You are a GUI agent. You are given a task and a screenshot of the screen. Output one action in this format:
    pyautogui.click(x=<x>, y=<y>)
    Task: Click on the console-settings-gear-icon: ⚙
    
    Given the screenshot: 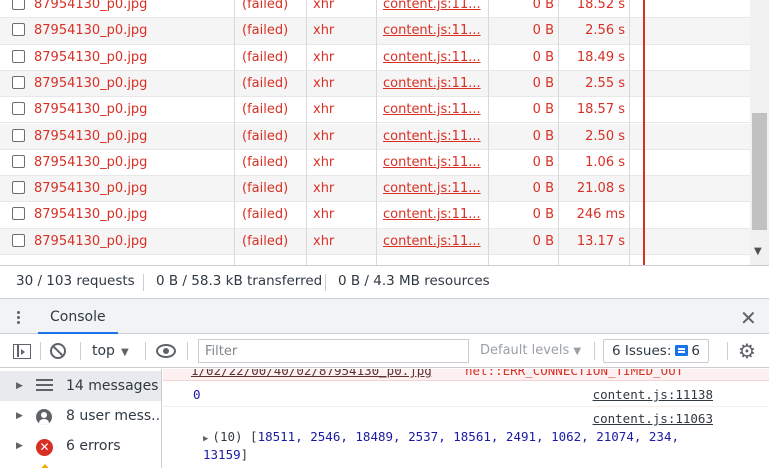 What is the action you would take?
    pyautogui.click(x=747, y=351)
    